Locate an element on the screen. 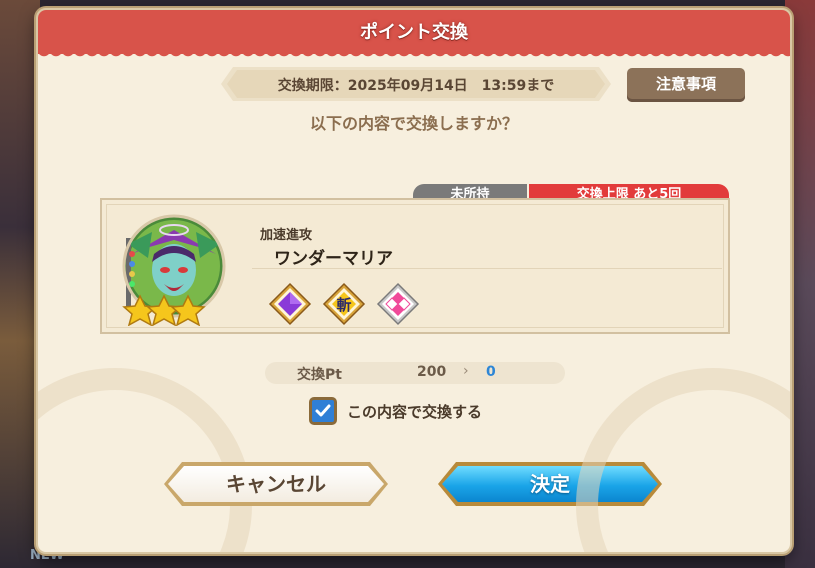  slash-gem-icon: 斬 is located at coordinates (344, 304).